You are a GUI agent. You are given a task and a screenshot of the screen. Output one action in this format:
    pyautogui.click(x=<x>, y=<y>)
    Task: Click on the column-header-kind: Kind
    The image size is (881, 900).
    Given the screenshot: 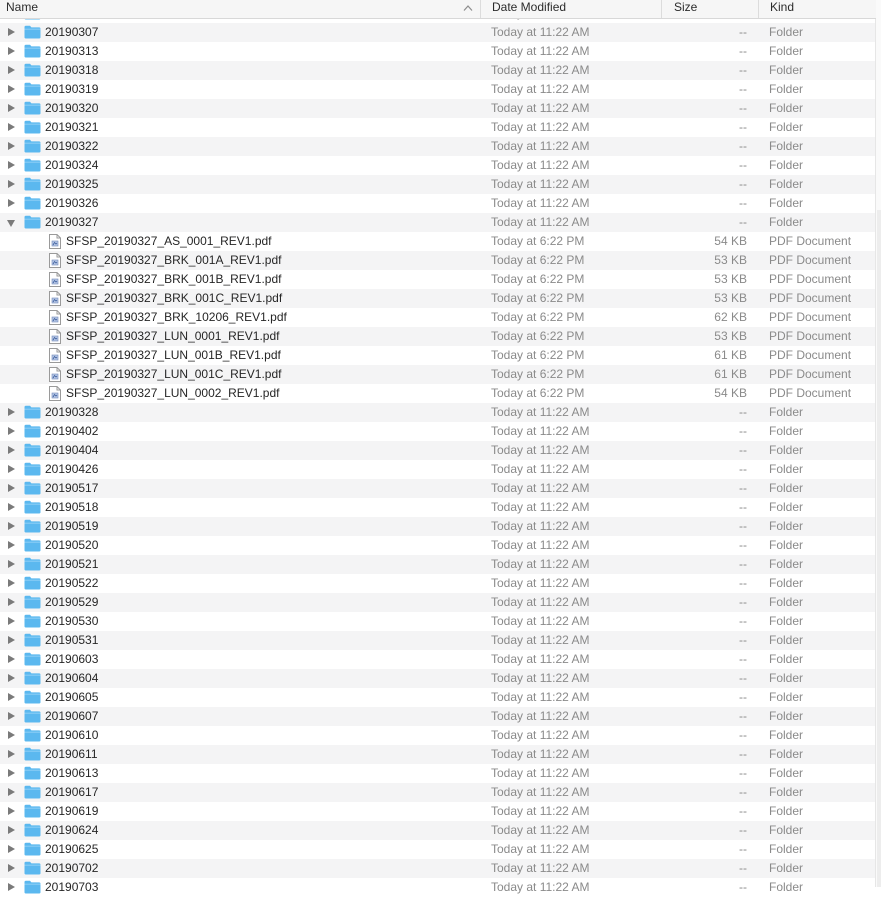 What is the action you would take?
    pyautogui.click(x=817, y=9)
    